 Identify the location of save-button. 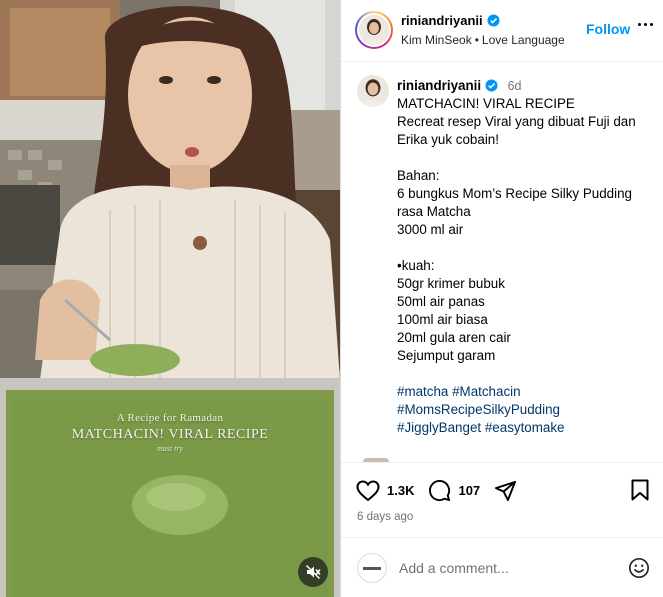
(640, 492).